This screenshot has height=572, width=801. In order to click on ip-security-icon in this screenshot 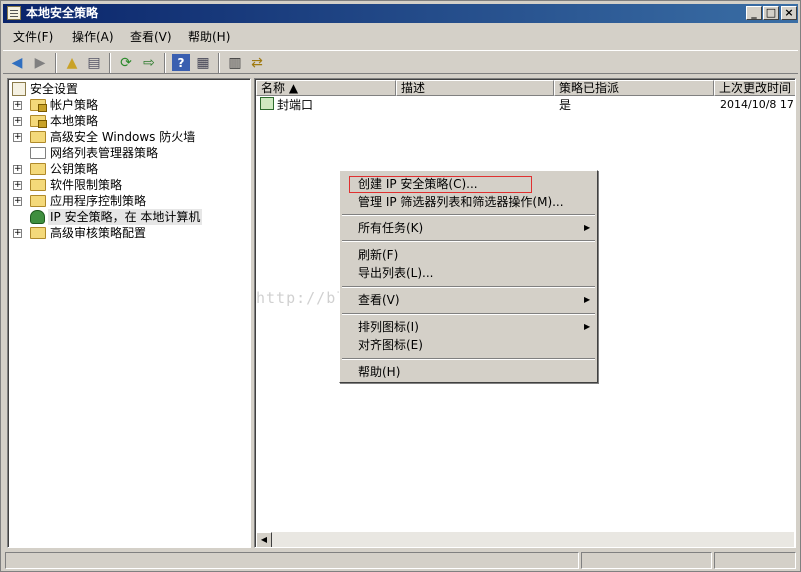, I will do `click(37, 217)`.